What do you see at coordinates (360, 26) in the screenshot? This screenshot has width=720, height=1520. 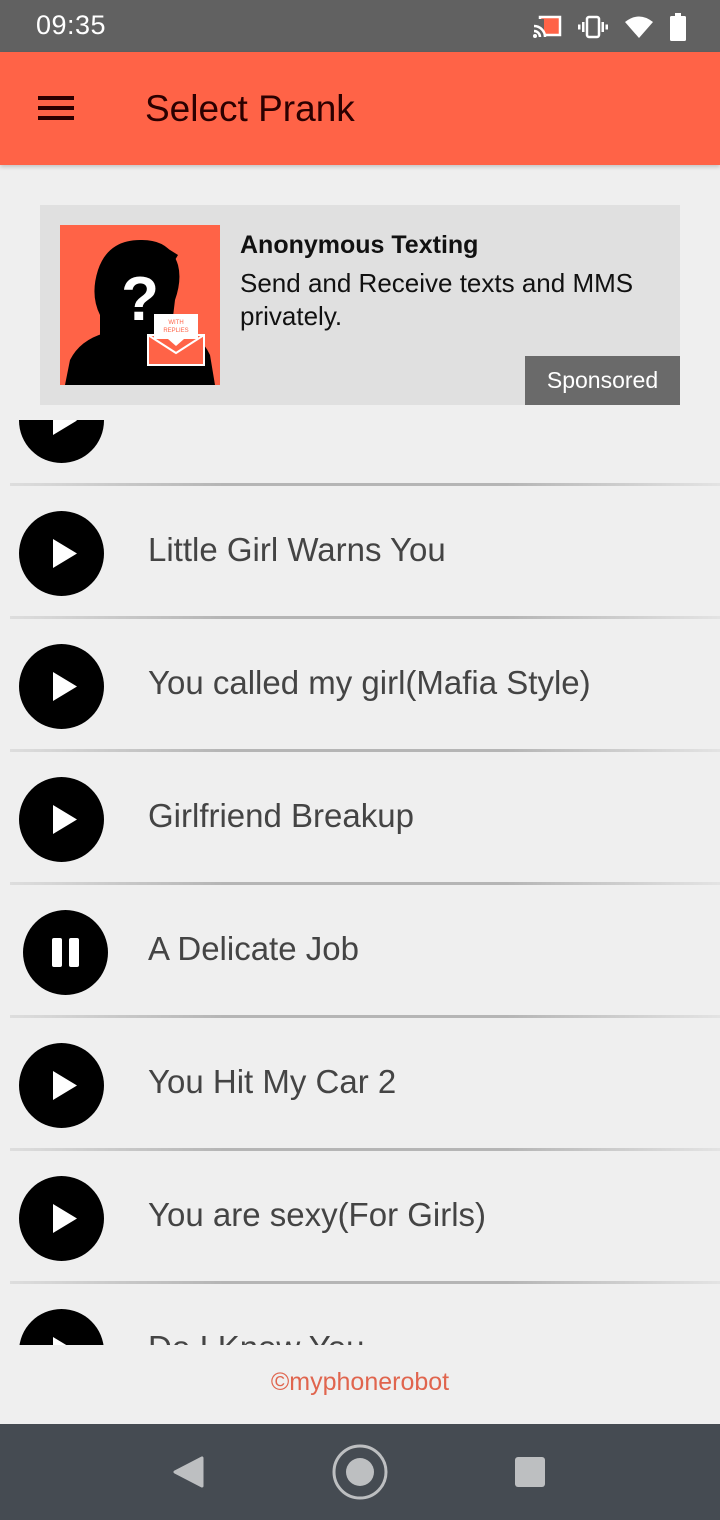 I see `status-bar: 09:35` at bounding box center [360, 26].